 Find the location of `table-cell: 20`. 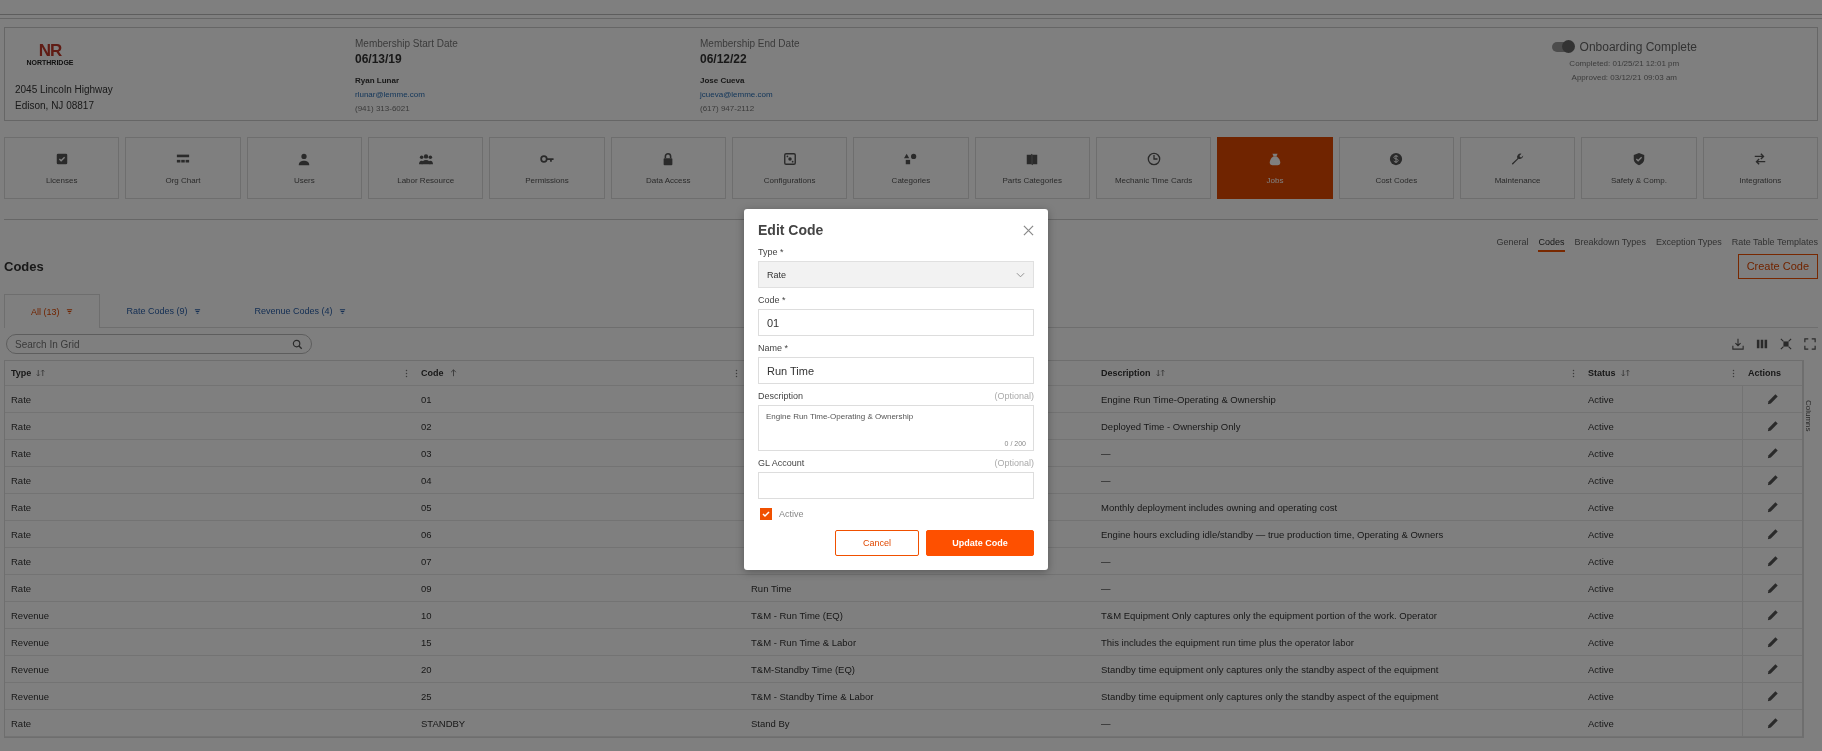

table-cell: 20 is located at coordinates (426, 669).